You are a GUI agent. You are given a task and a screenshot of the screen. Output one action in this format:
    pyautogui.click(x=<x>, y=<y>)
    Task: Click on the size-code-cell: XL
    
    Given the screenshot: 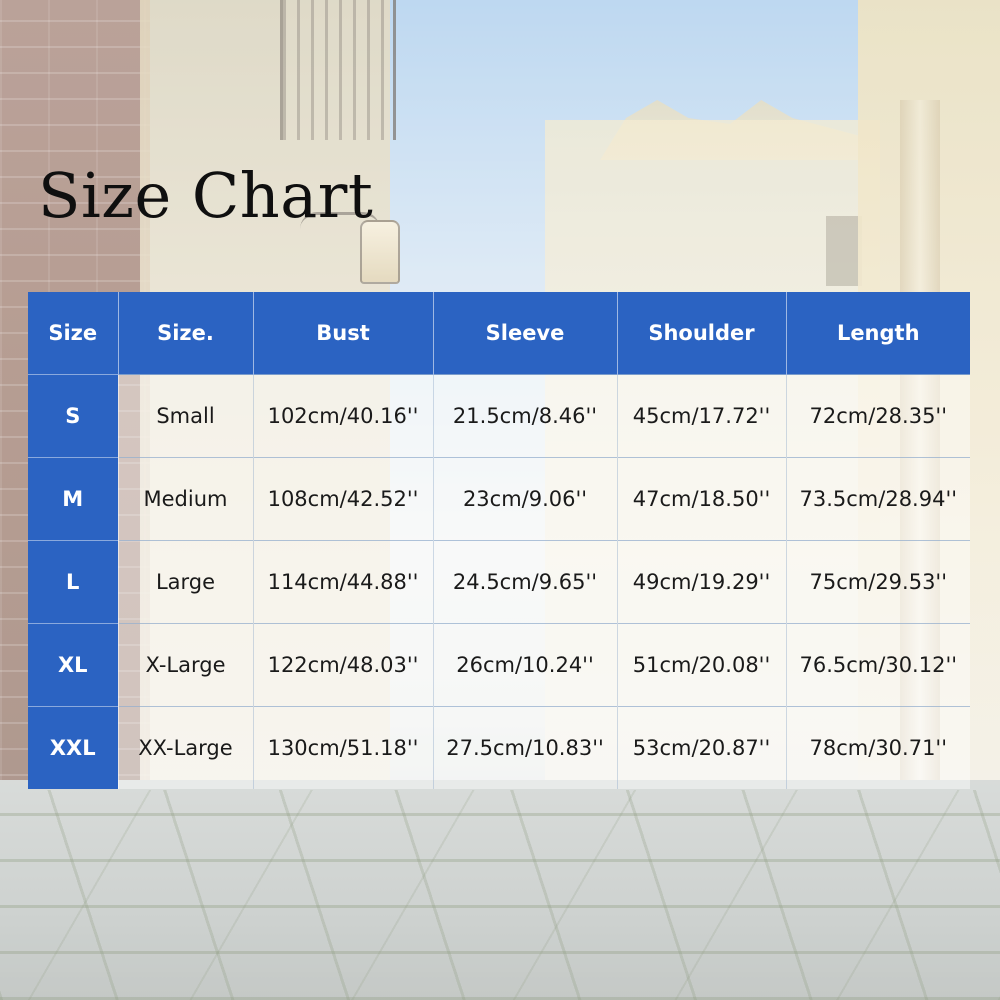 What is the action you would take?
    pyautogui.click(x=73, y=665)
    